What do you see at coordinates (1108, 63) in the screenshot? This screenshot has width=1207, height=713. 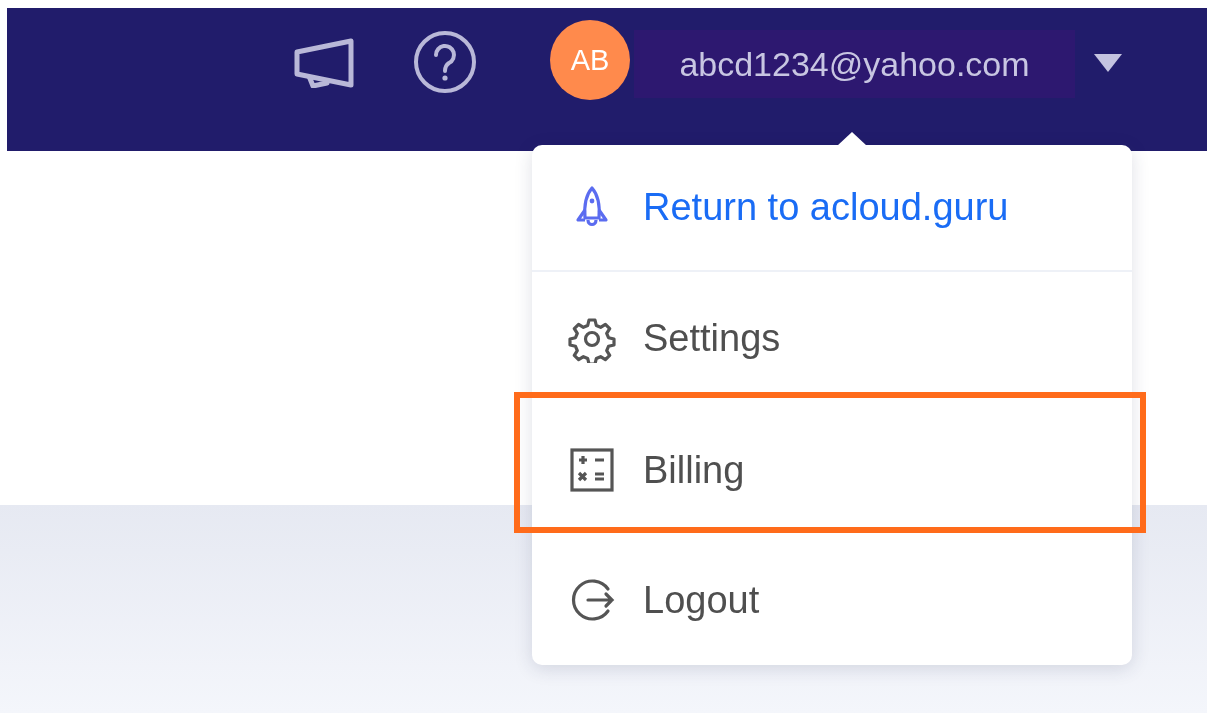 I see `caret-icon` at bounding box center [1108, 63].